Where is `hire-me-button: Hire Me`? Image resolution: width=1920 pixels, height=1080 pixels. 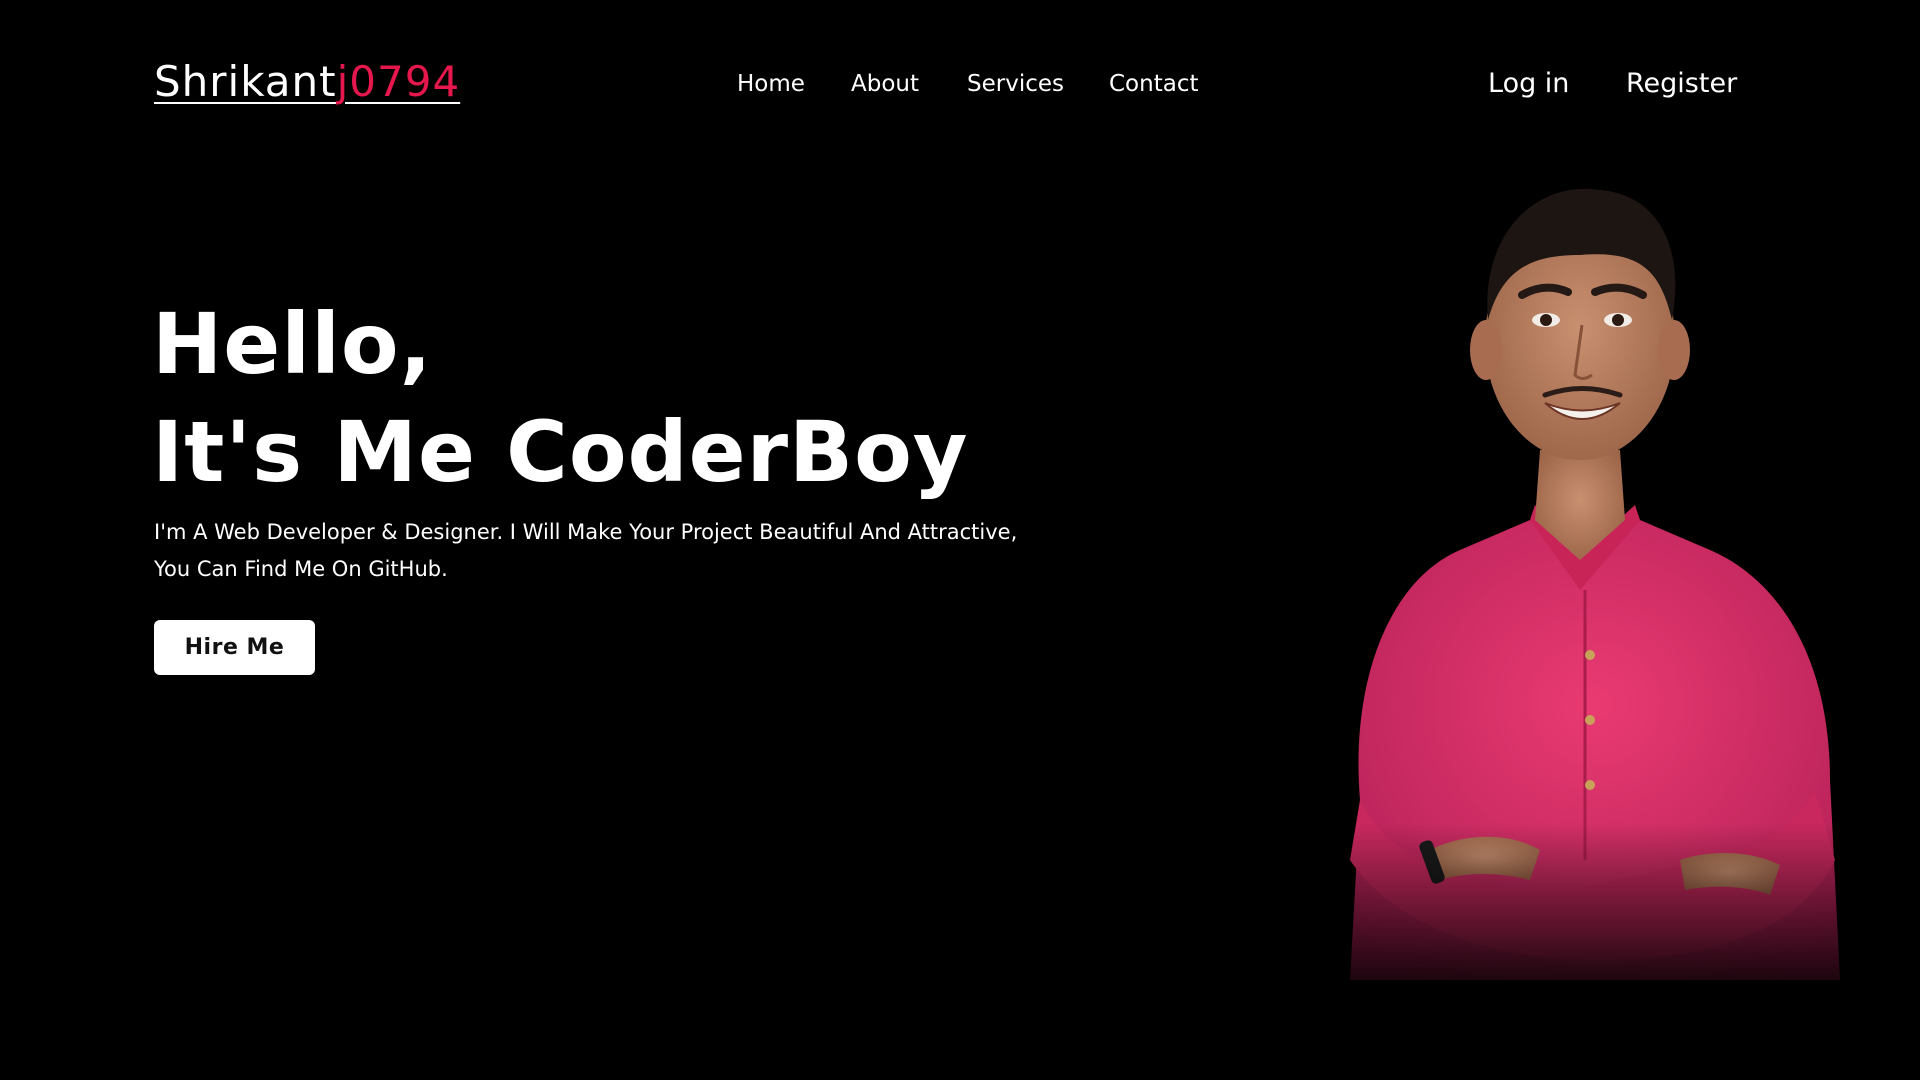
hire-me-button: Hire Me is located at coordinates (234, 647).